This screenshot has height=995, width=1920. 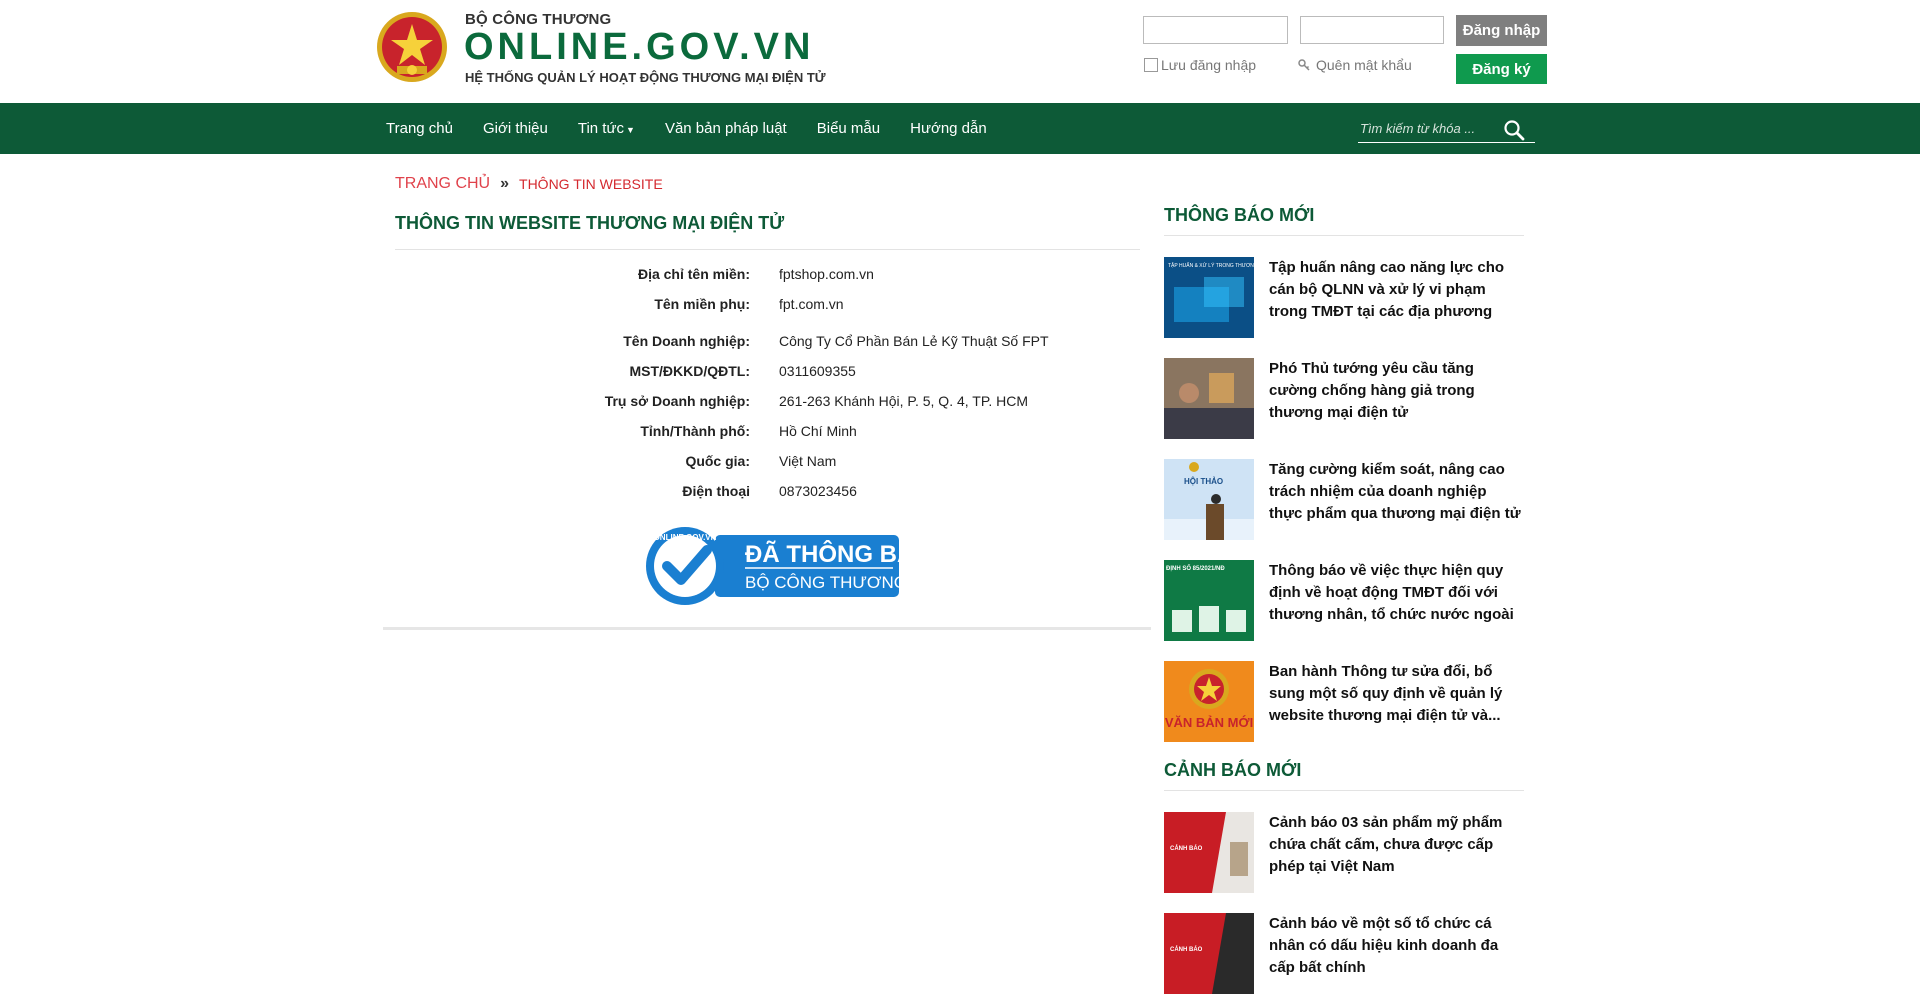 What do you see at coordinates (601, 128) in the screenshot?
I see `nav-item-news-label: Tin tức` at bounding box center [601, 128].